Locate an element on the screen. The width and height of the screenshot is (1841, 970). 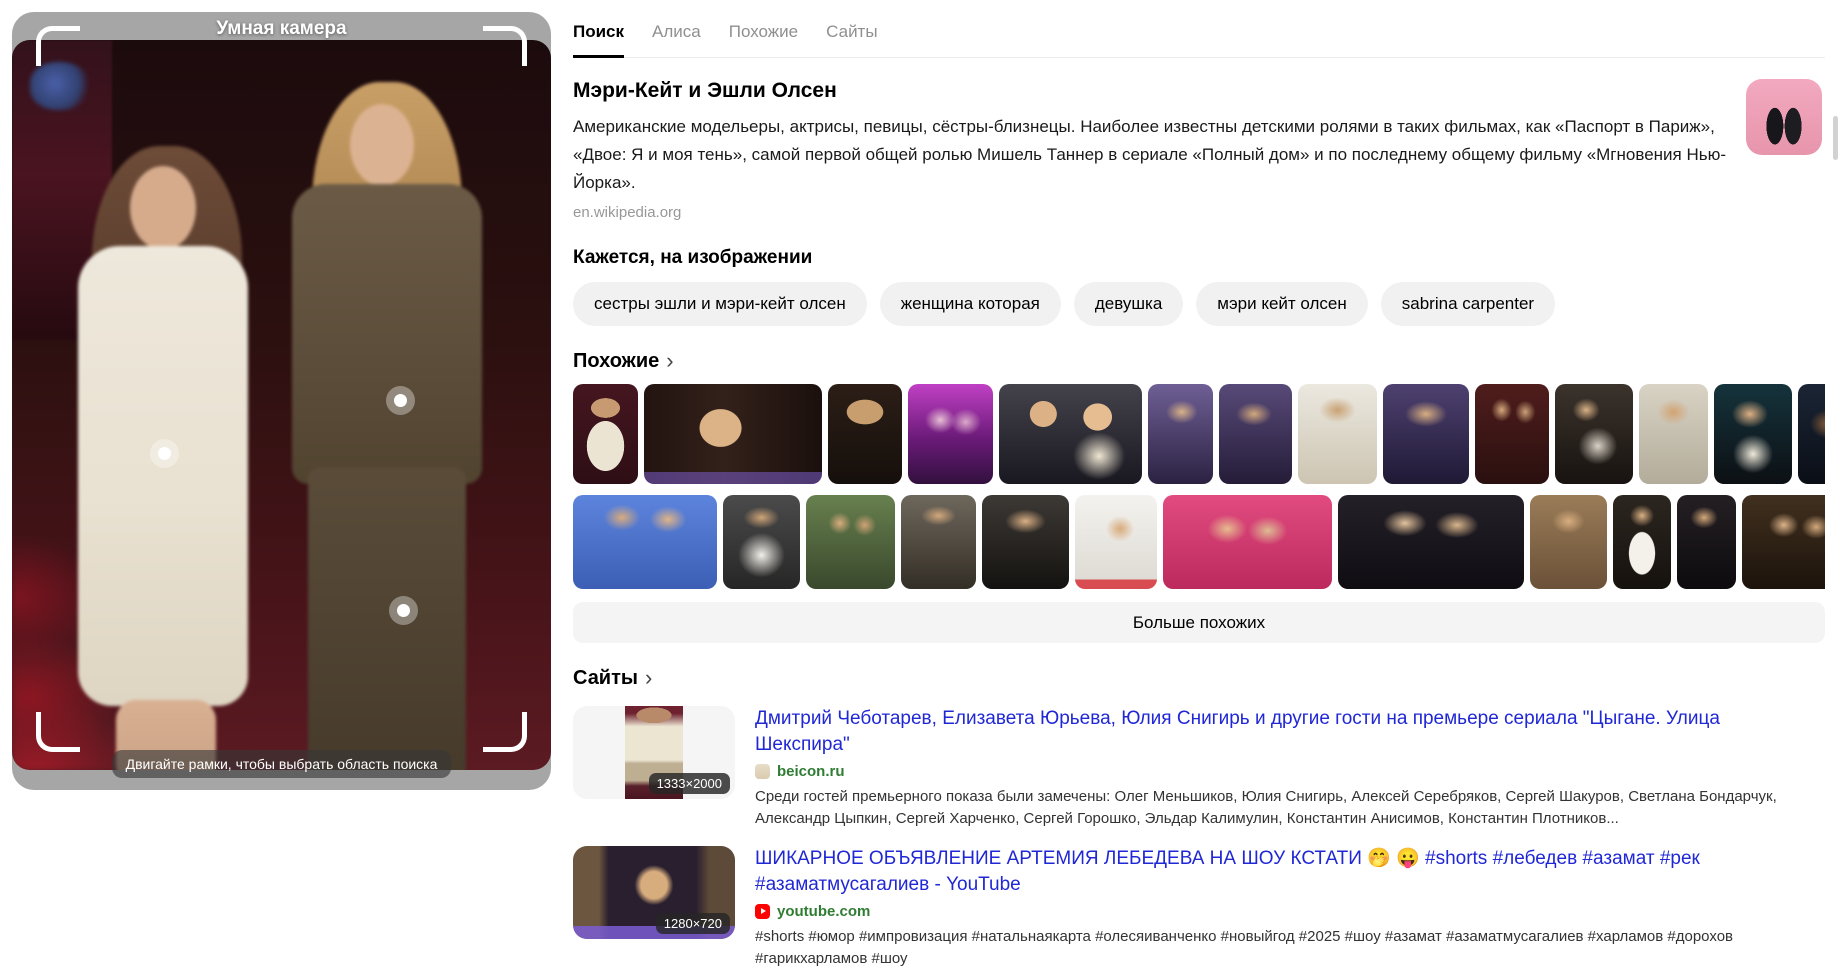
guess-chip: женщина которая is located at coordinates (970, 304).